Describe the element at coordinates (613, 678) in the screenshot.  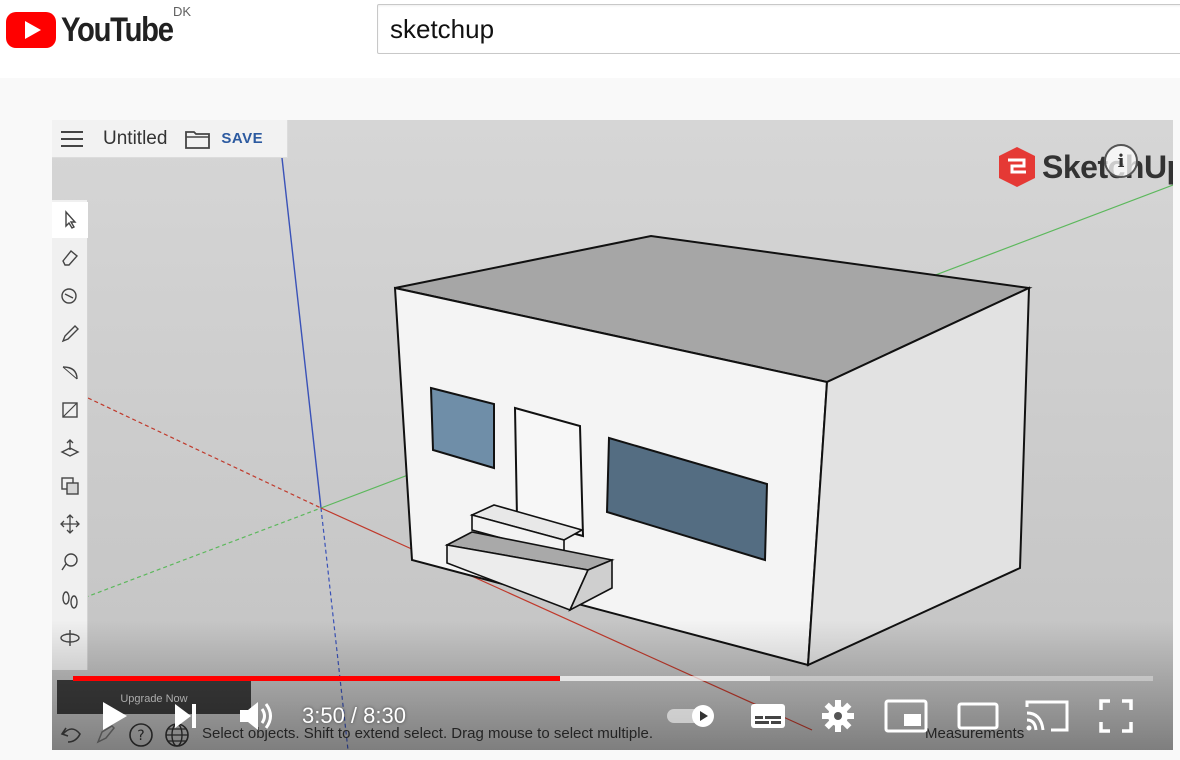
I see `progress-bar` at that location.